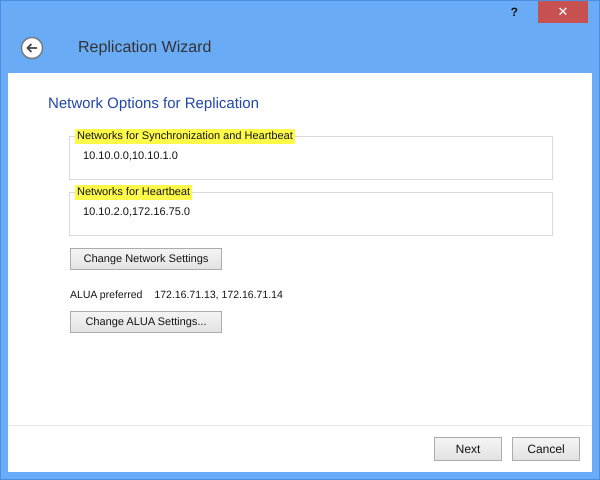 This screenshot has width=600, height=480. Describe the element at coordinates (133, 192) in the screenshot. I see `group-legend: Networks for Heartbeat` at that location.